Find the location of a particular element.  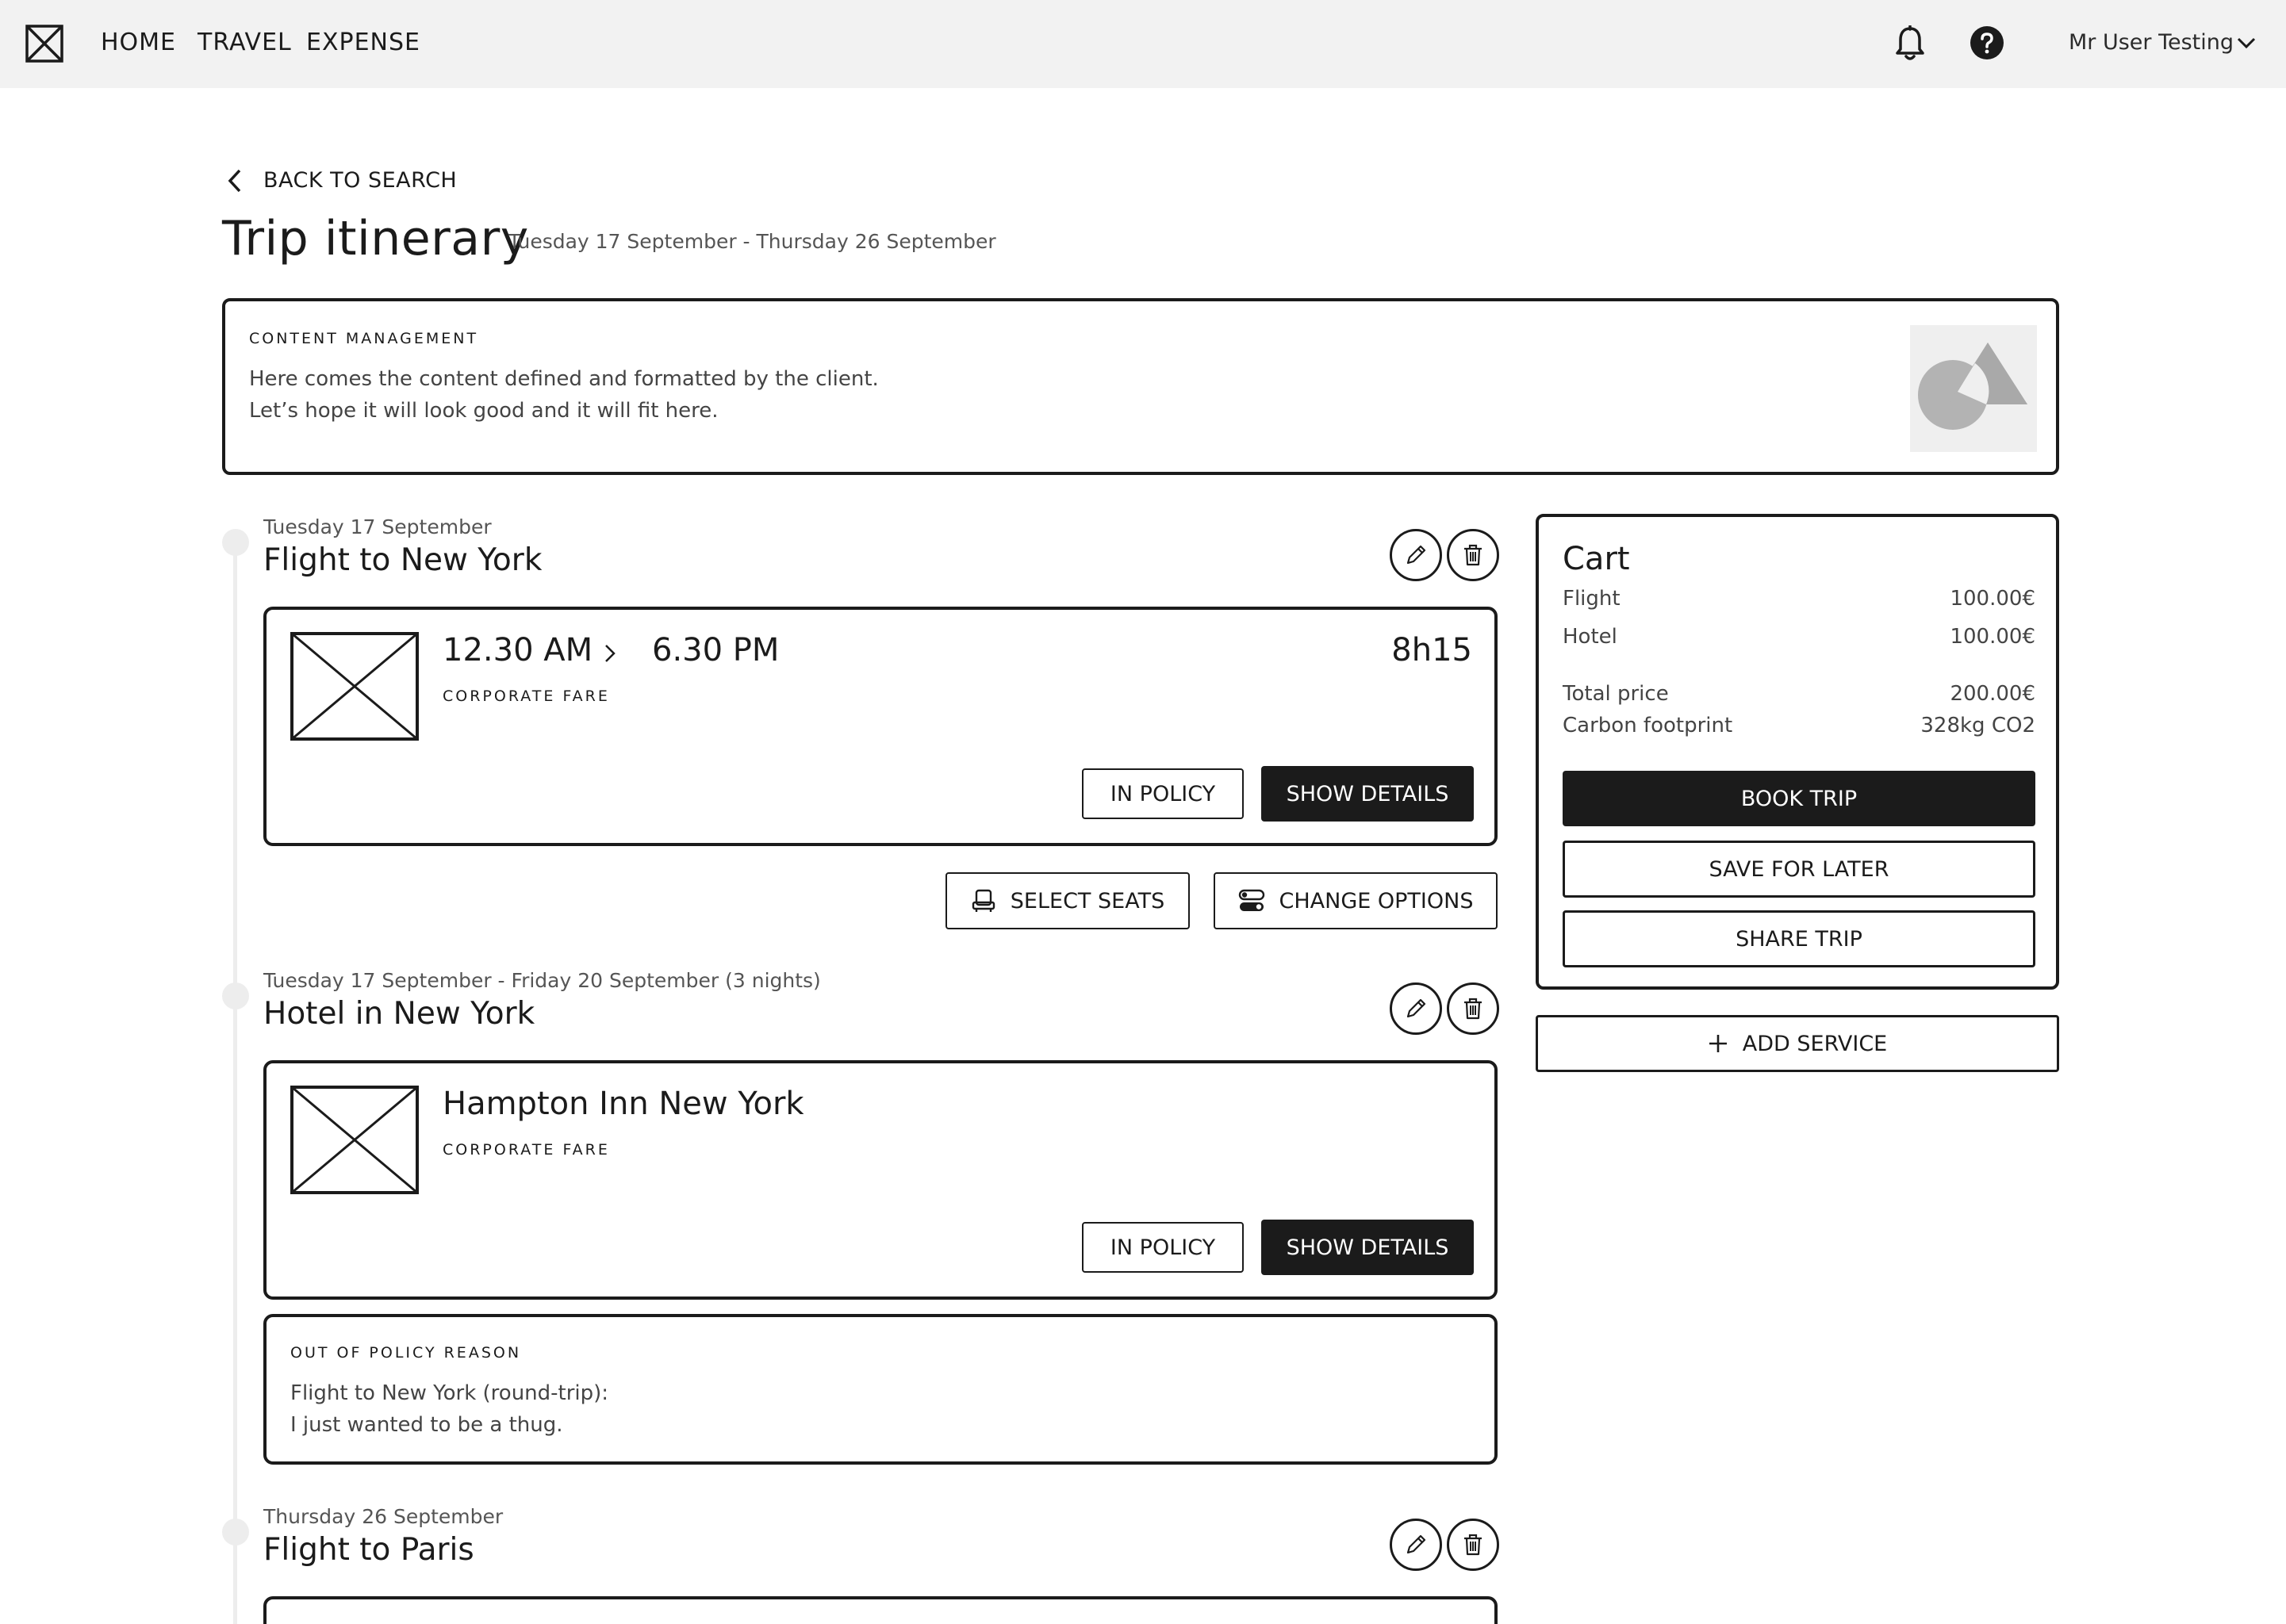

cart-total-label: Total price is located at coordinates (1616, 694).